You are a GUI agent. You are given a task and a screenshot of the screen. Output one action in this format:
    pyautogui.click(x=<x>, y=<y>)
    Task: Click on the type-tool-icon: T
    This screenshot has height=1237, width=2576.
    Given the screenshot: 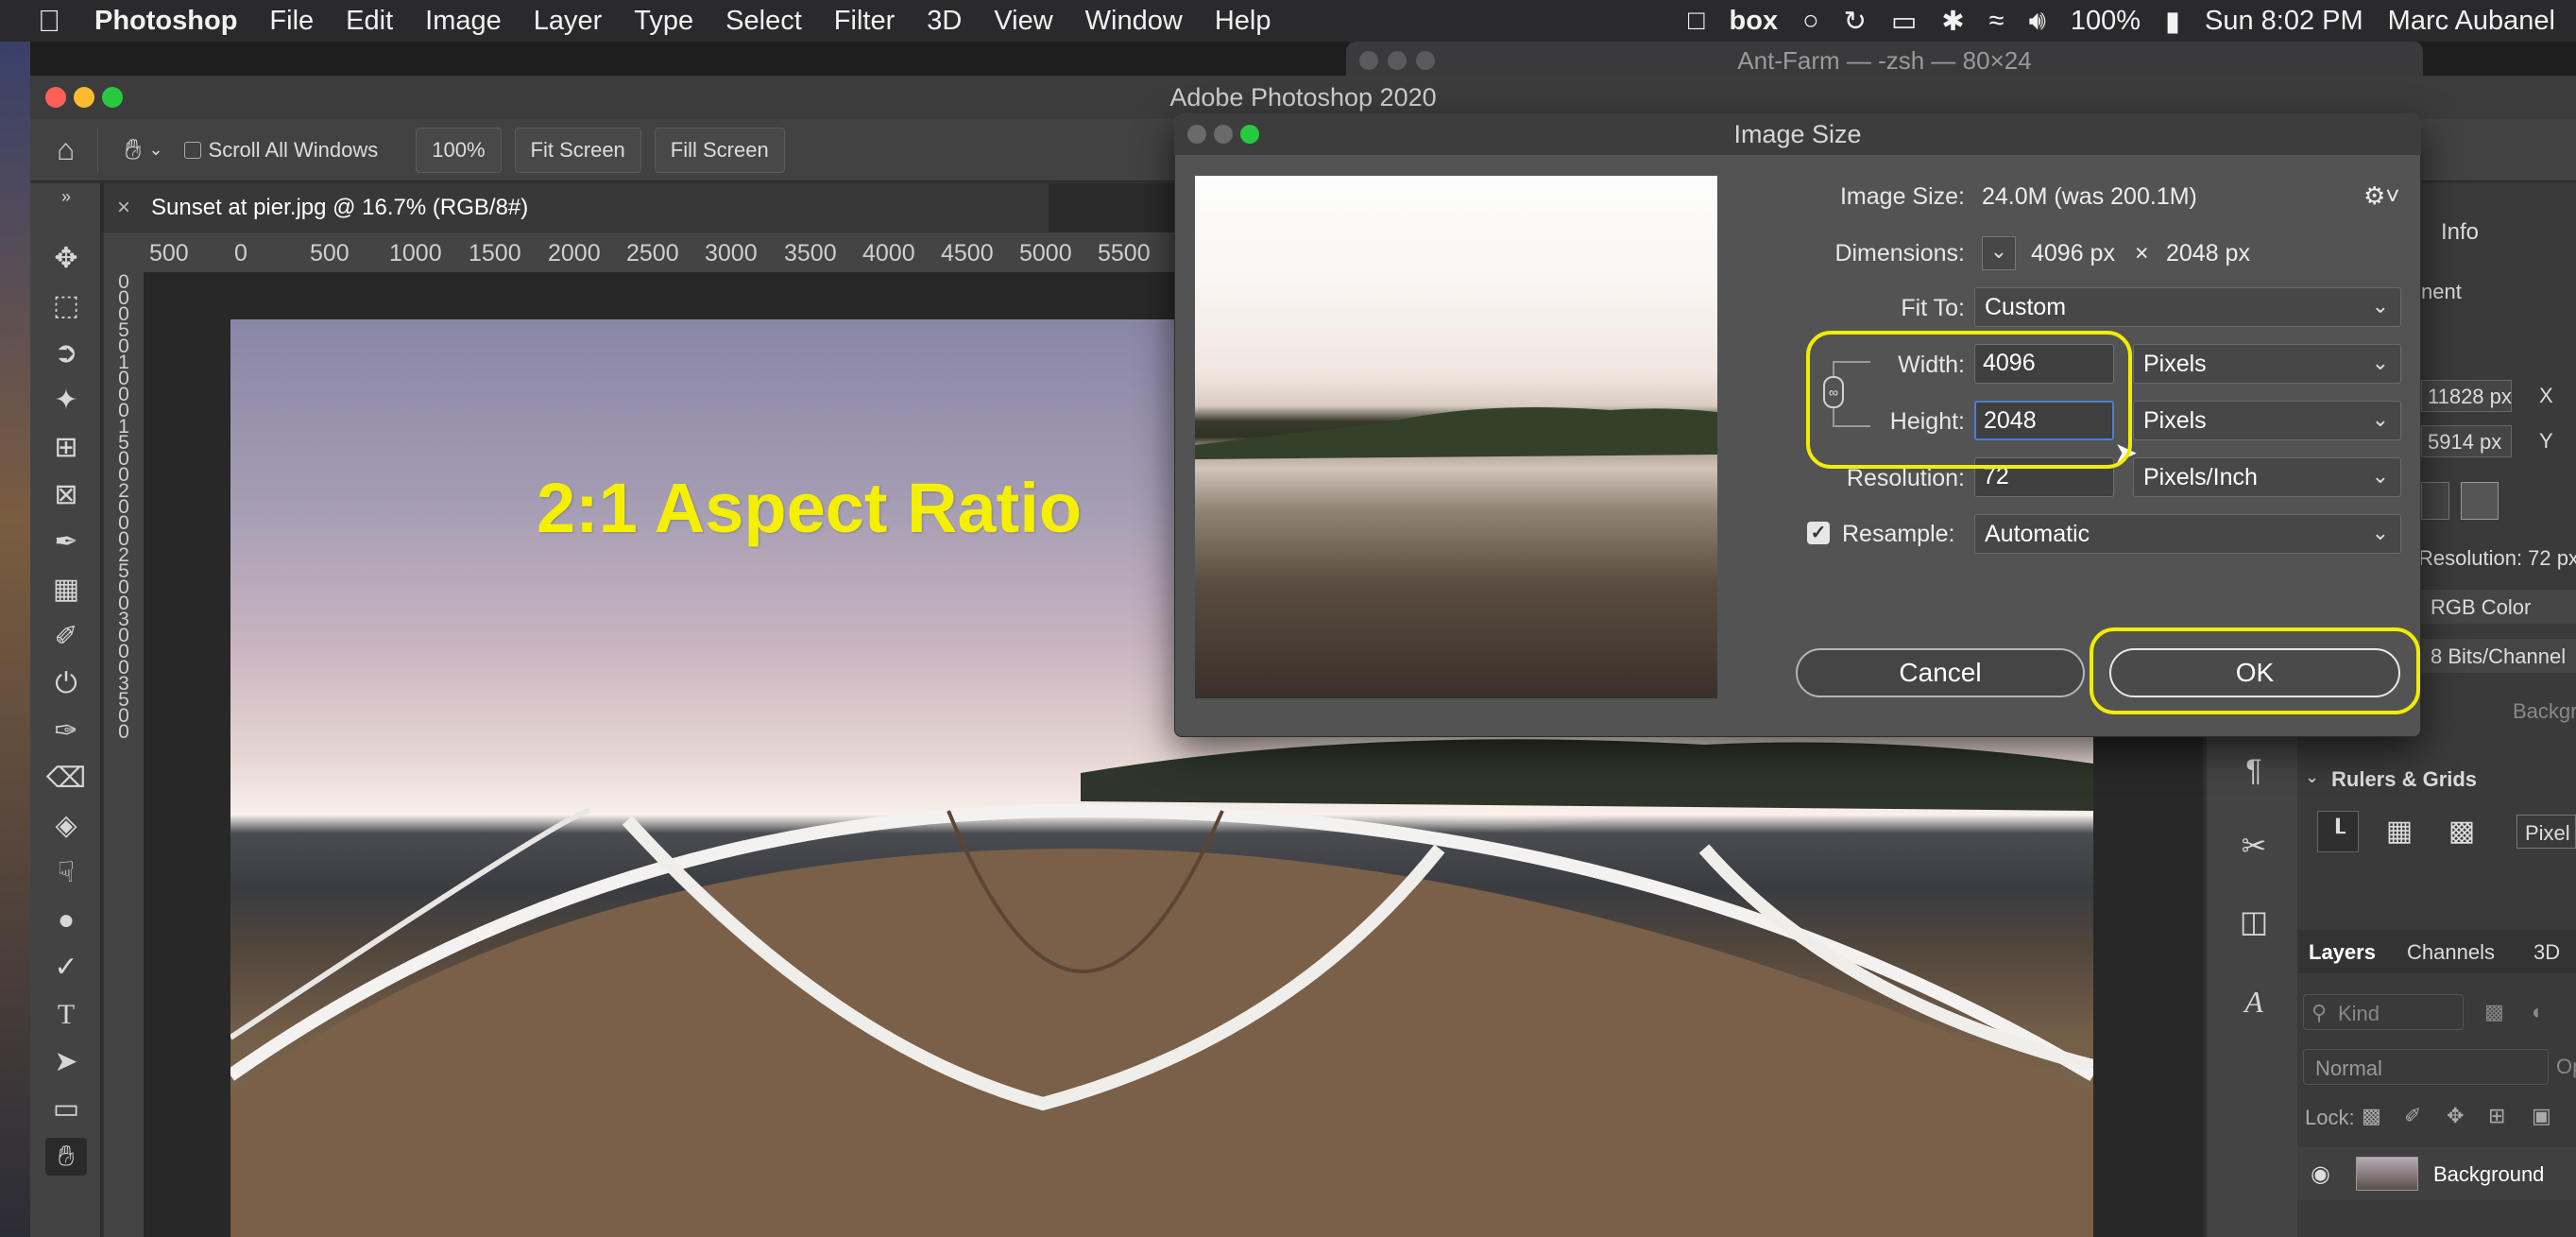 What is the action you would take?
    pyautogui.click(x=66, y=1015)
    